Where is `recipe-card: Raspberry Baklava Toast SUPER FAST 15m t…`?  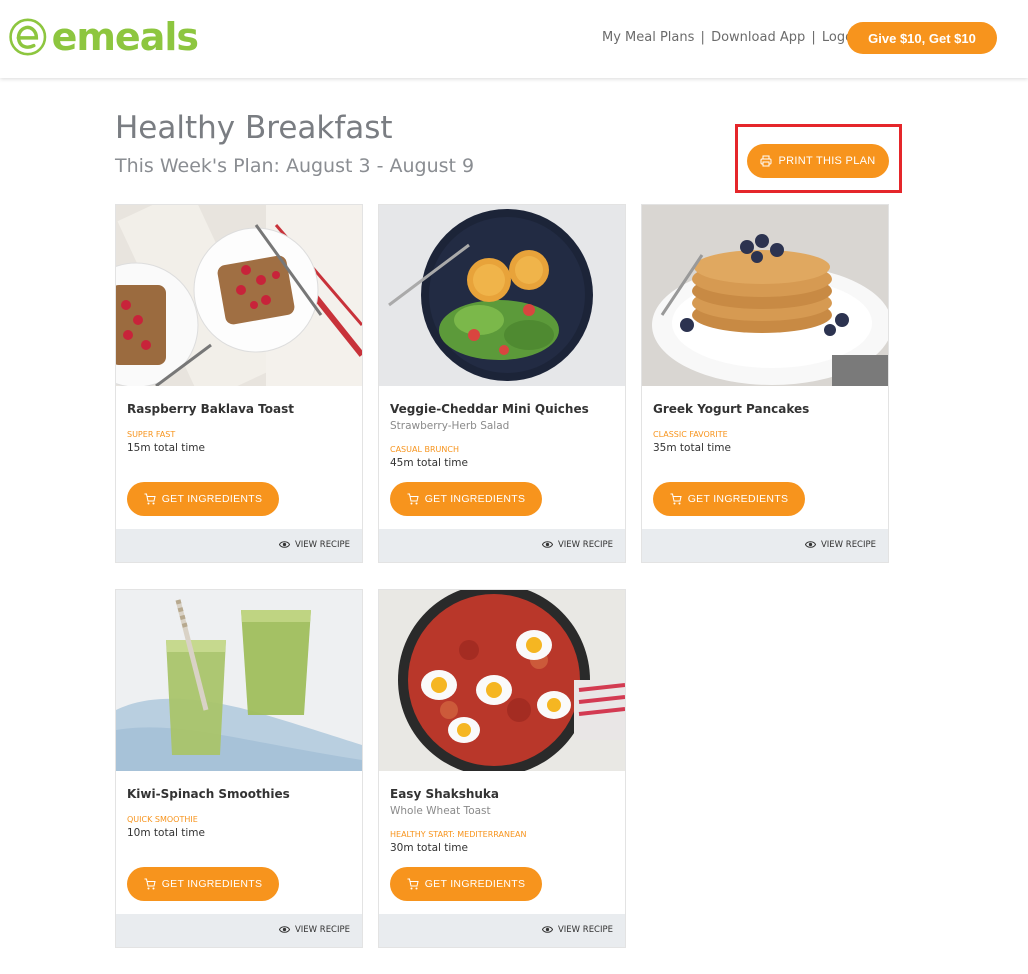
recipe-card: Raspberry Baklava Toast SUPER FAST 15m t… is located at coordinates (239, 383).